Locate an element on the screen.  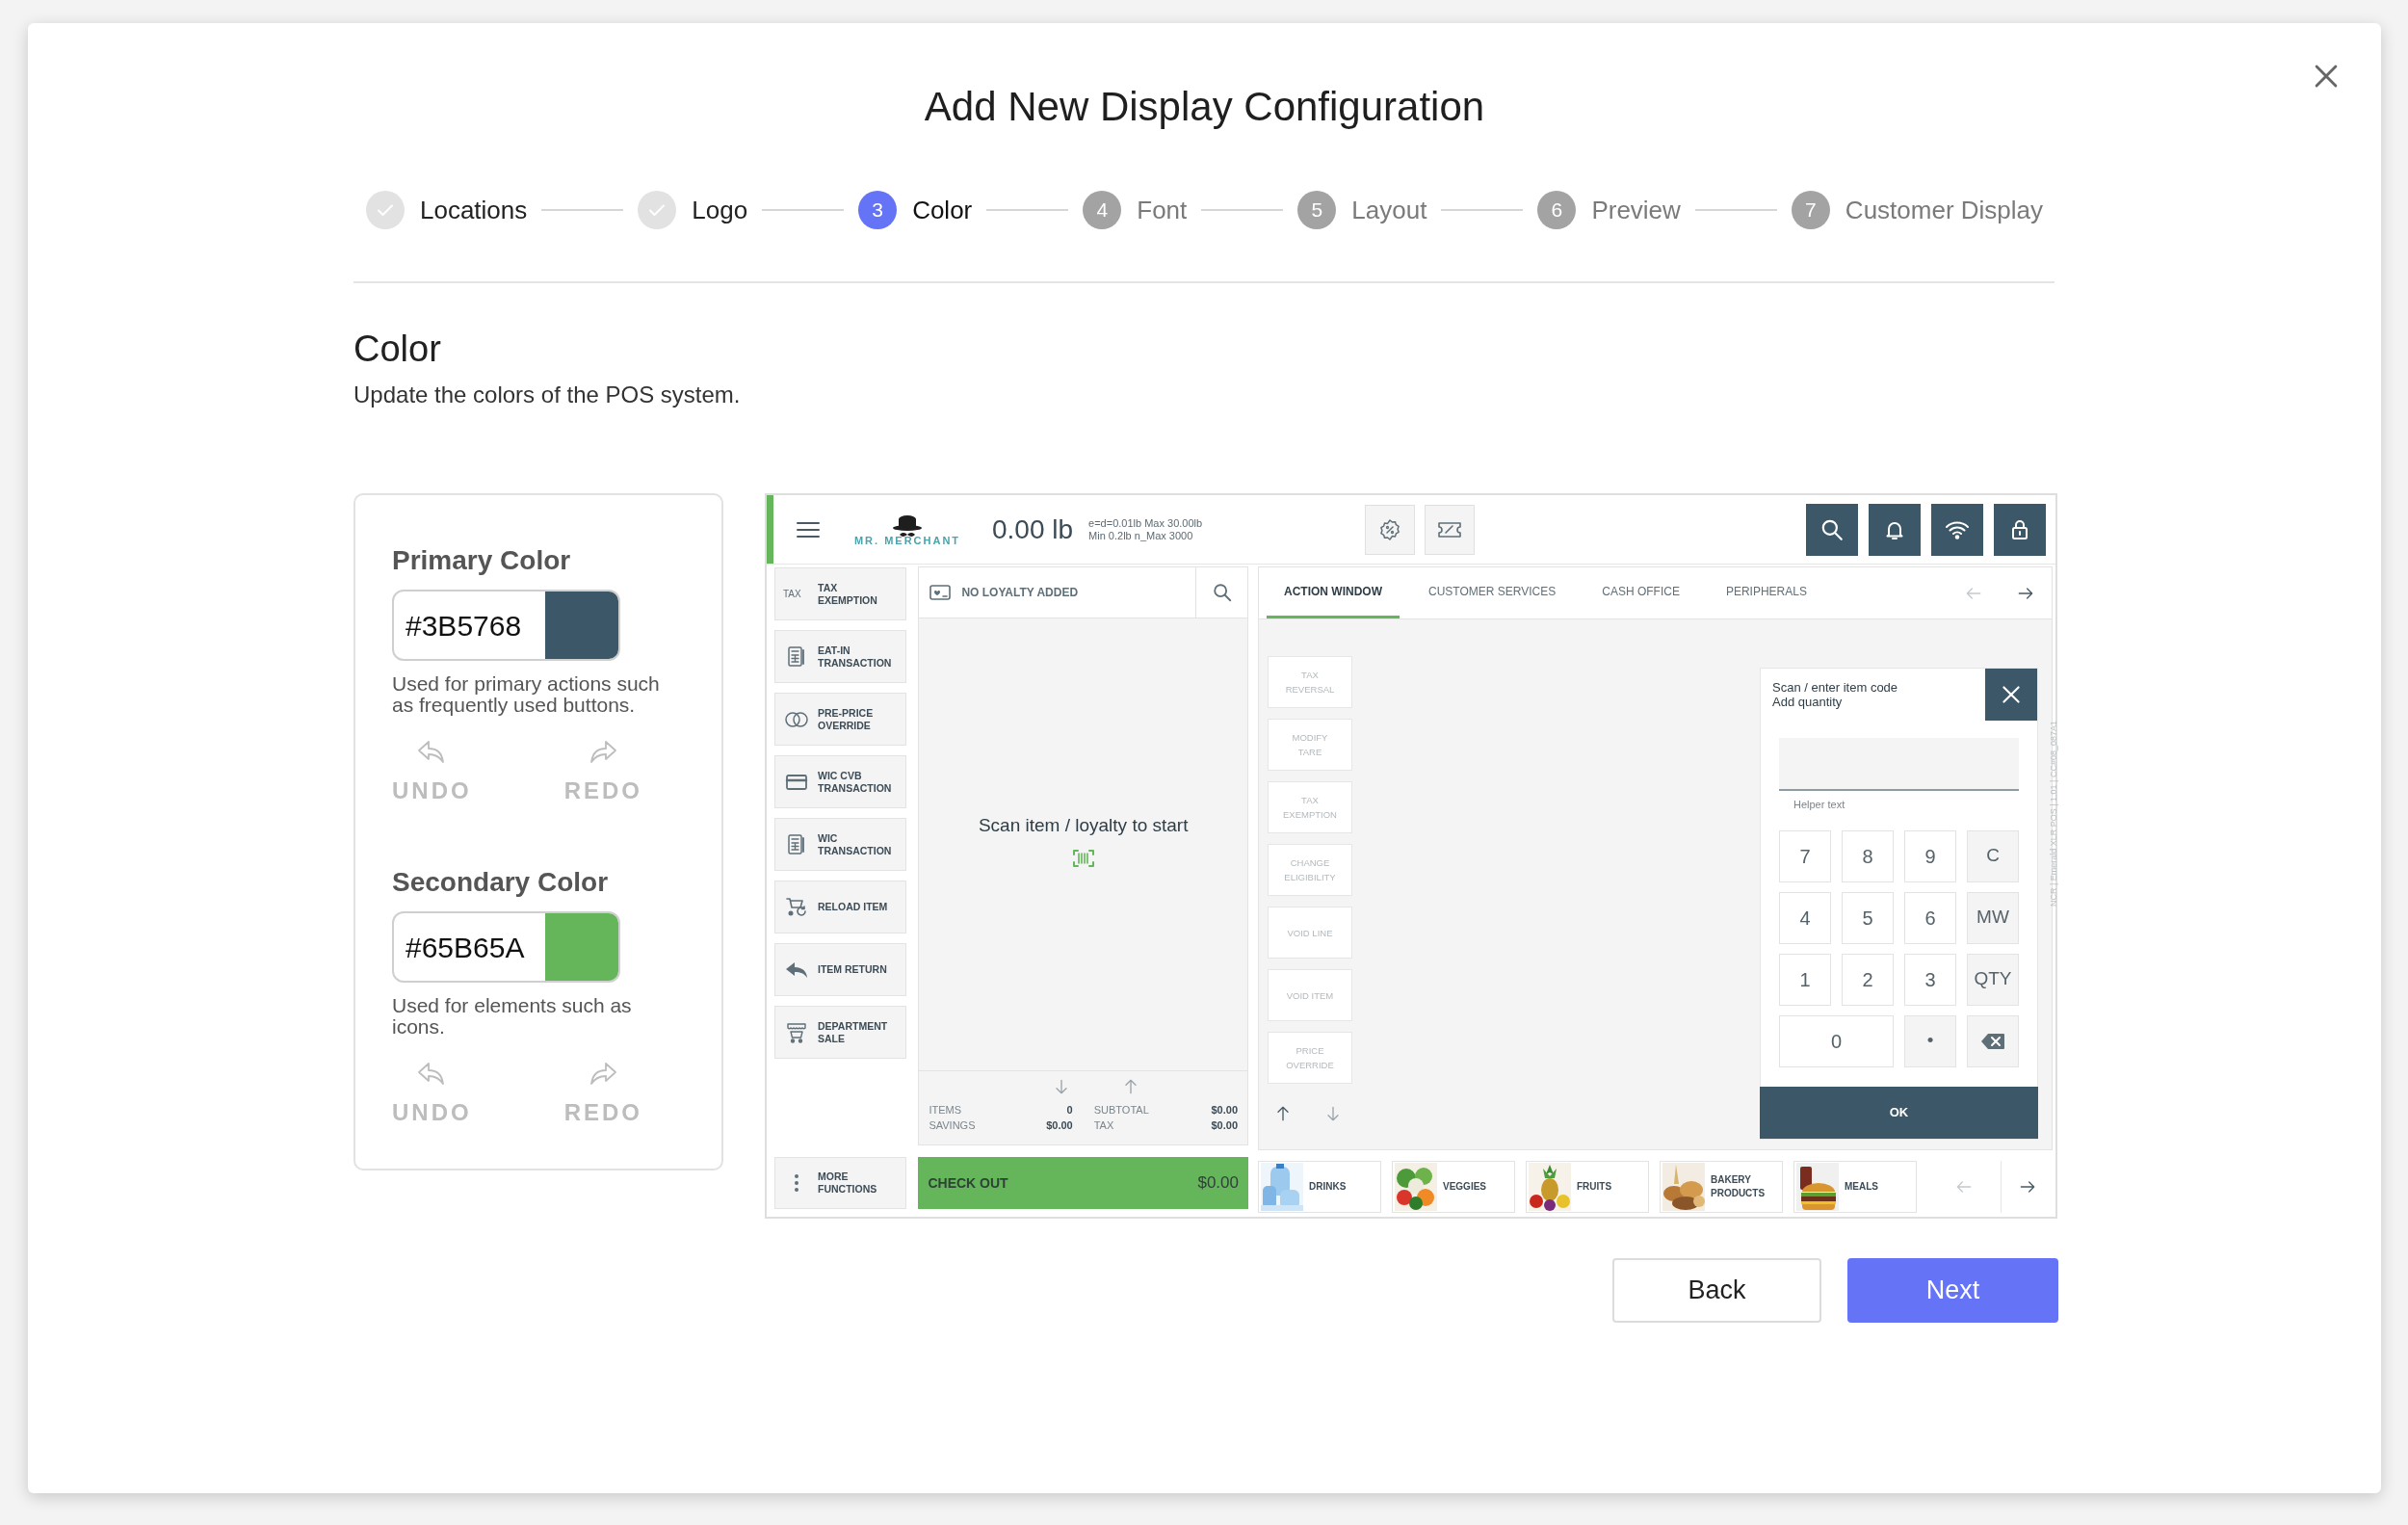
coins-icon is located at coordinates (796, 719).